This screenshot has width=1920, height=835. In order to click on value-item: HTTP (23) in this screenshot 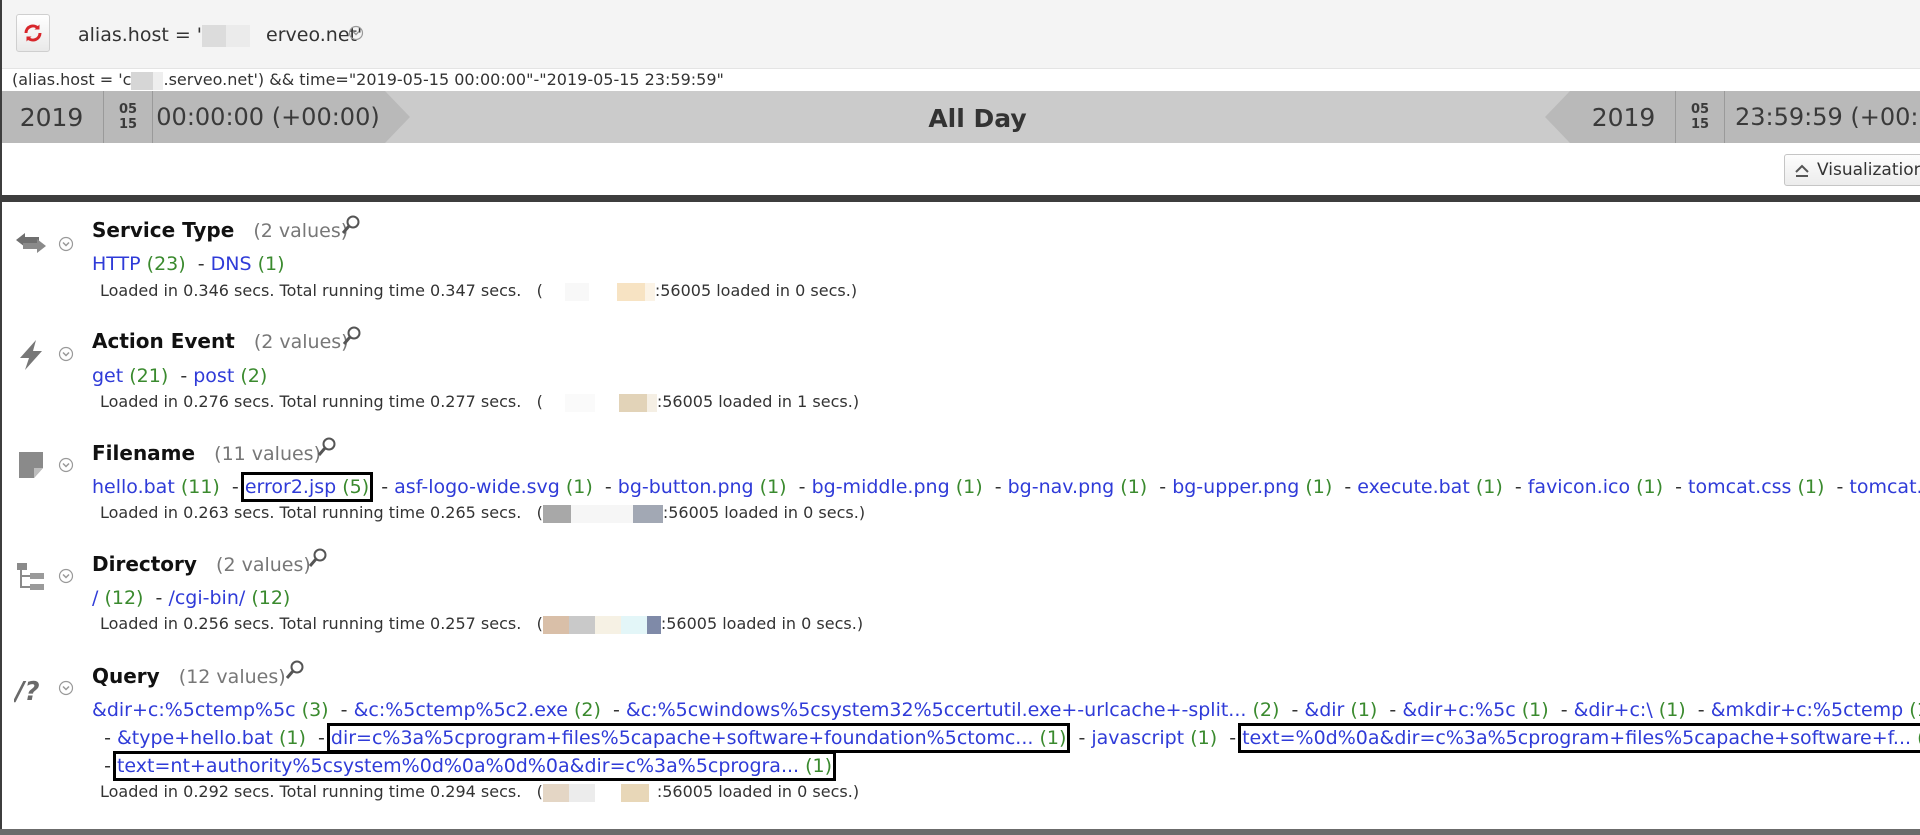, I will do `click(139, 264)`.